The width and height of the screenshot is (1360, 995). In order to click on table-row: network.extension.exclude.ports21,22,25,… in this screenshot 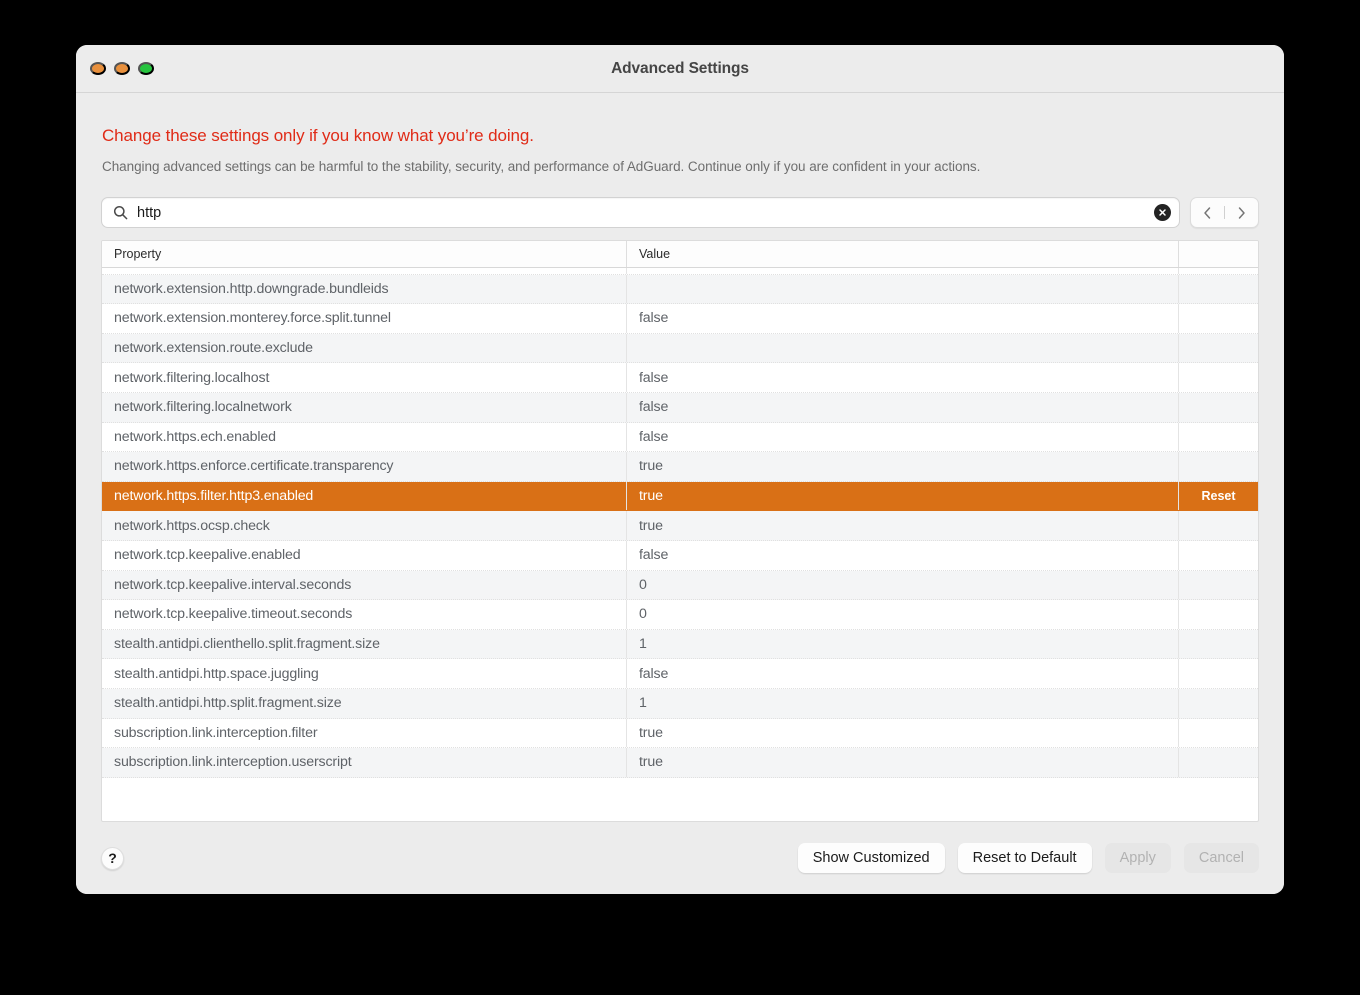, I will do `click(680, 271)`.